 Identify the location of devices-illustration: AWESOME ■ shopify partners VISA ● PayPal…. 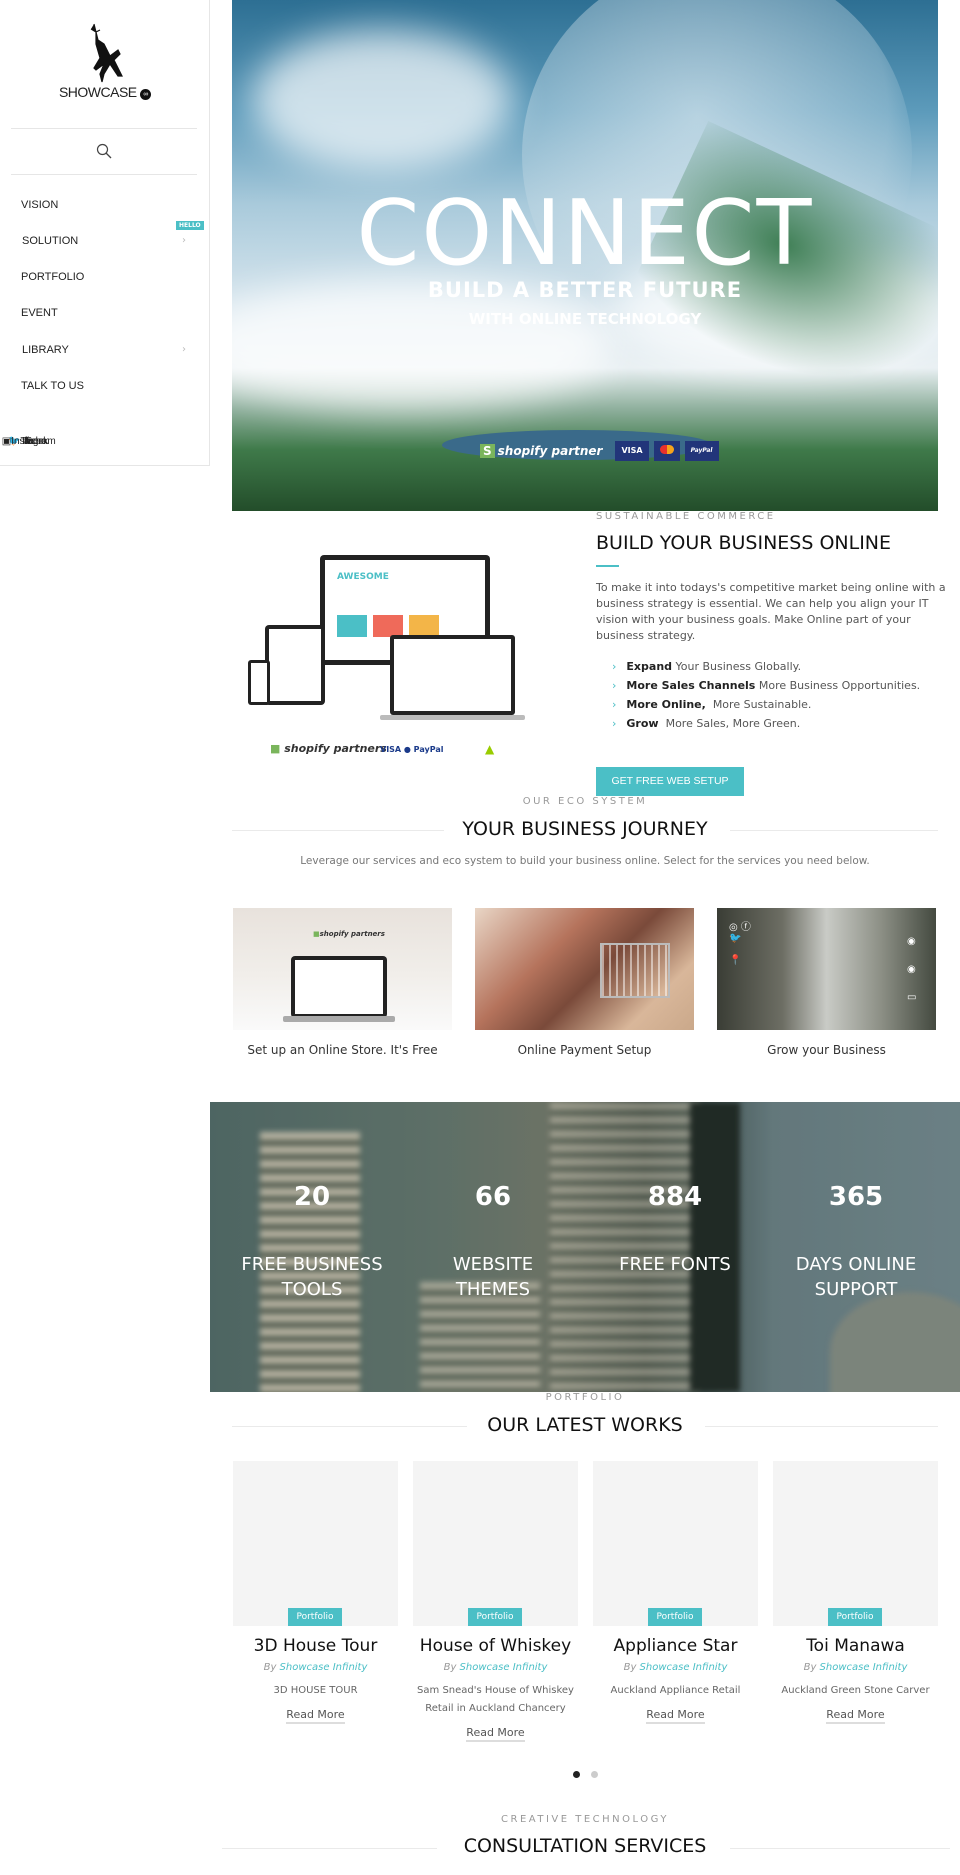
(405, 652).